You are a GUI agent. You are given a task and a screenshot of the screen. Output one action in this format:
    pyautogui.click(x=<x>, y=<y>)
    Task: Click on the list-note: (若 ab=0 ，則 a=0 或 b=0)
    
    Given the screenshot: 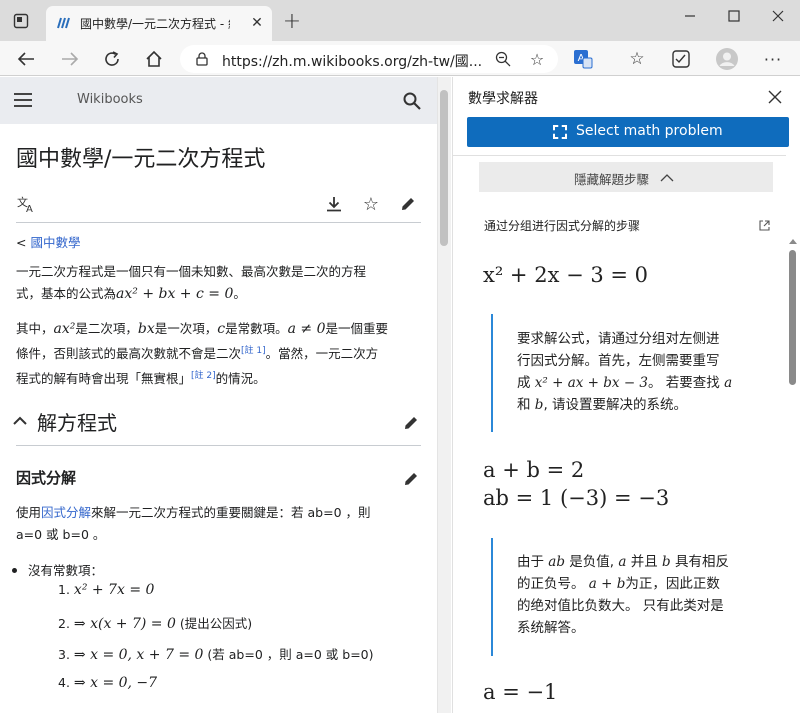 What is the action you would take?
    pyautogui.click(x=290, y=654)
    